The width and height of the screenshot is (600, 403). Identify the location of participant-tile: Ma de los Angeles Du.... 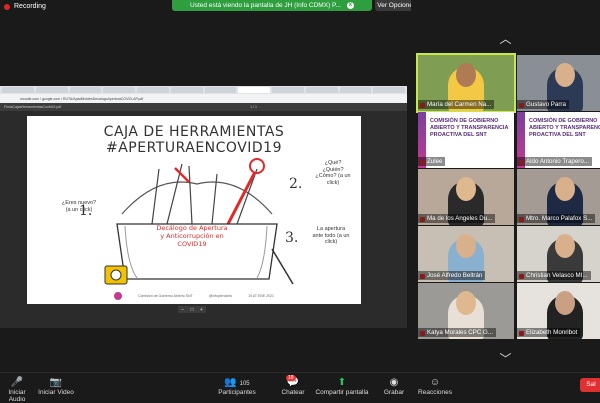
(466, 197).